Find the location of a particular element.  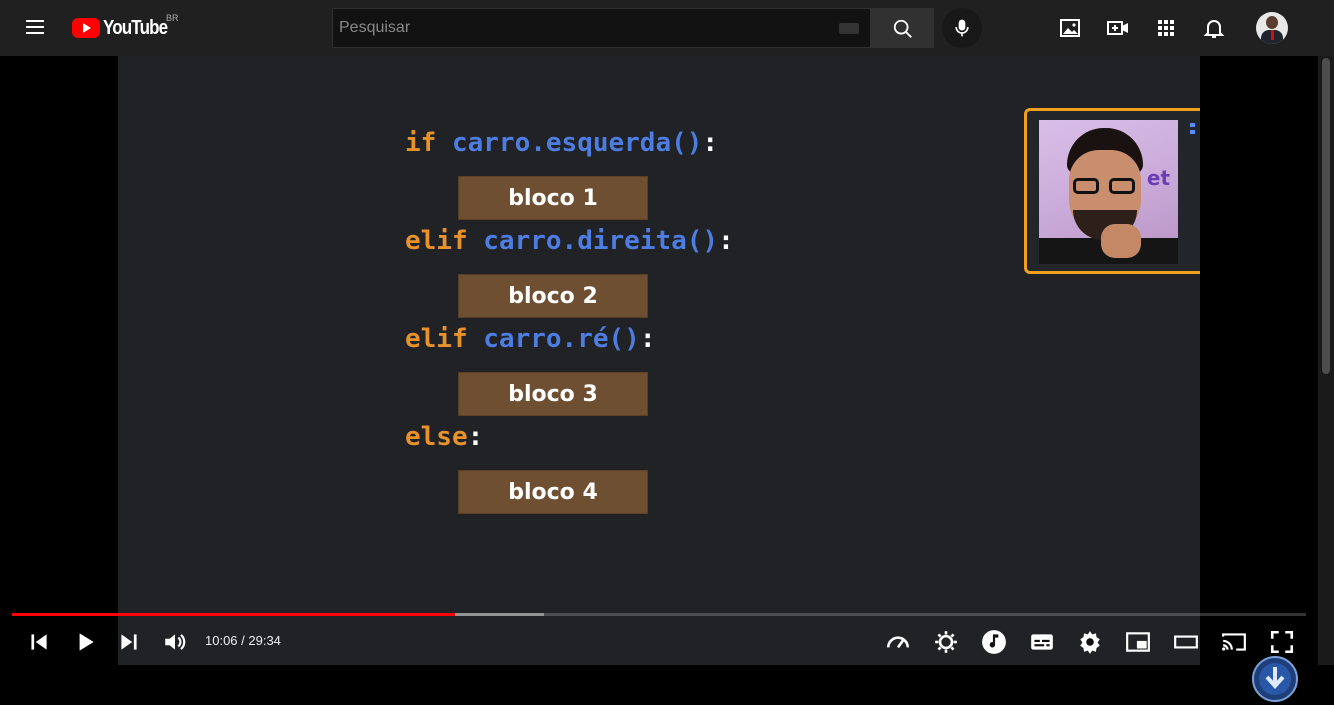

presenter-webcam: et is located at coordinates (1108, 192).